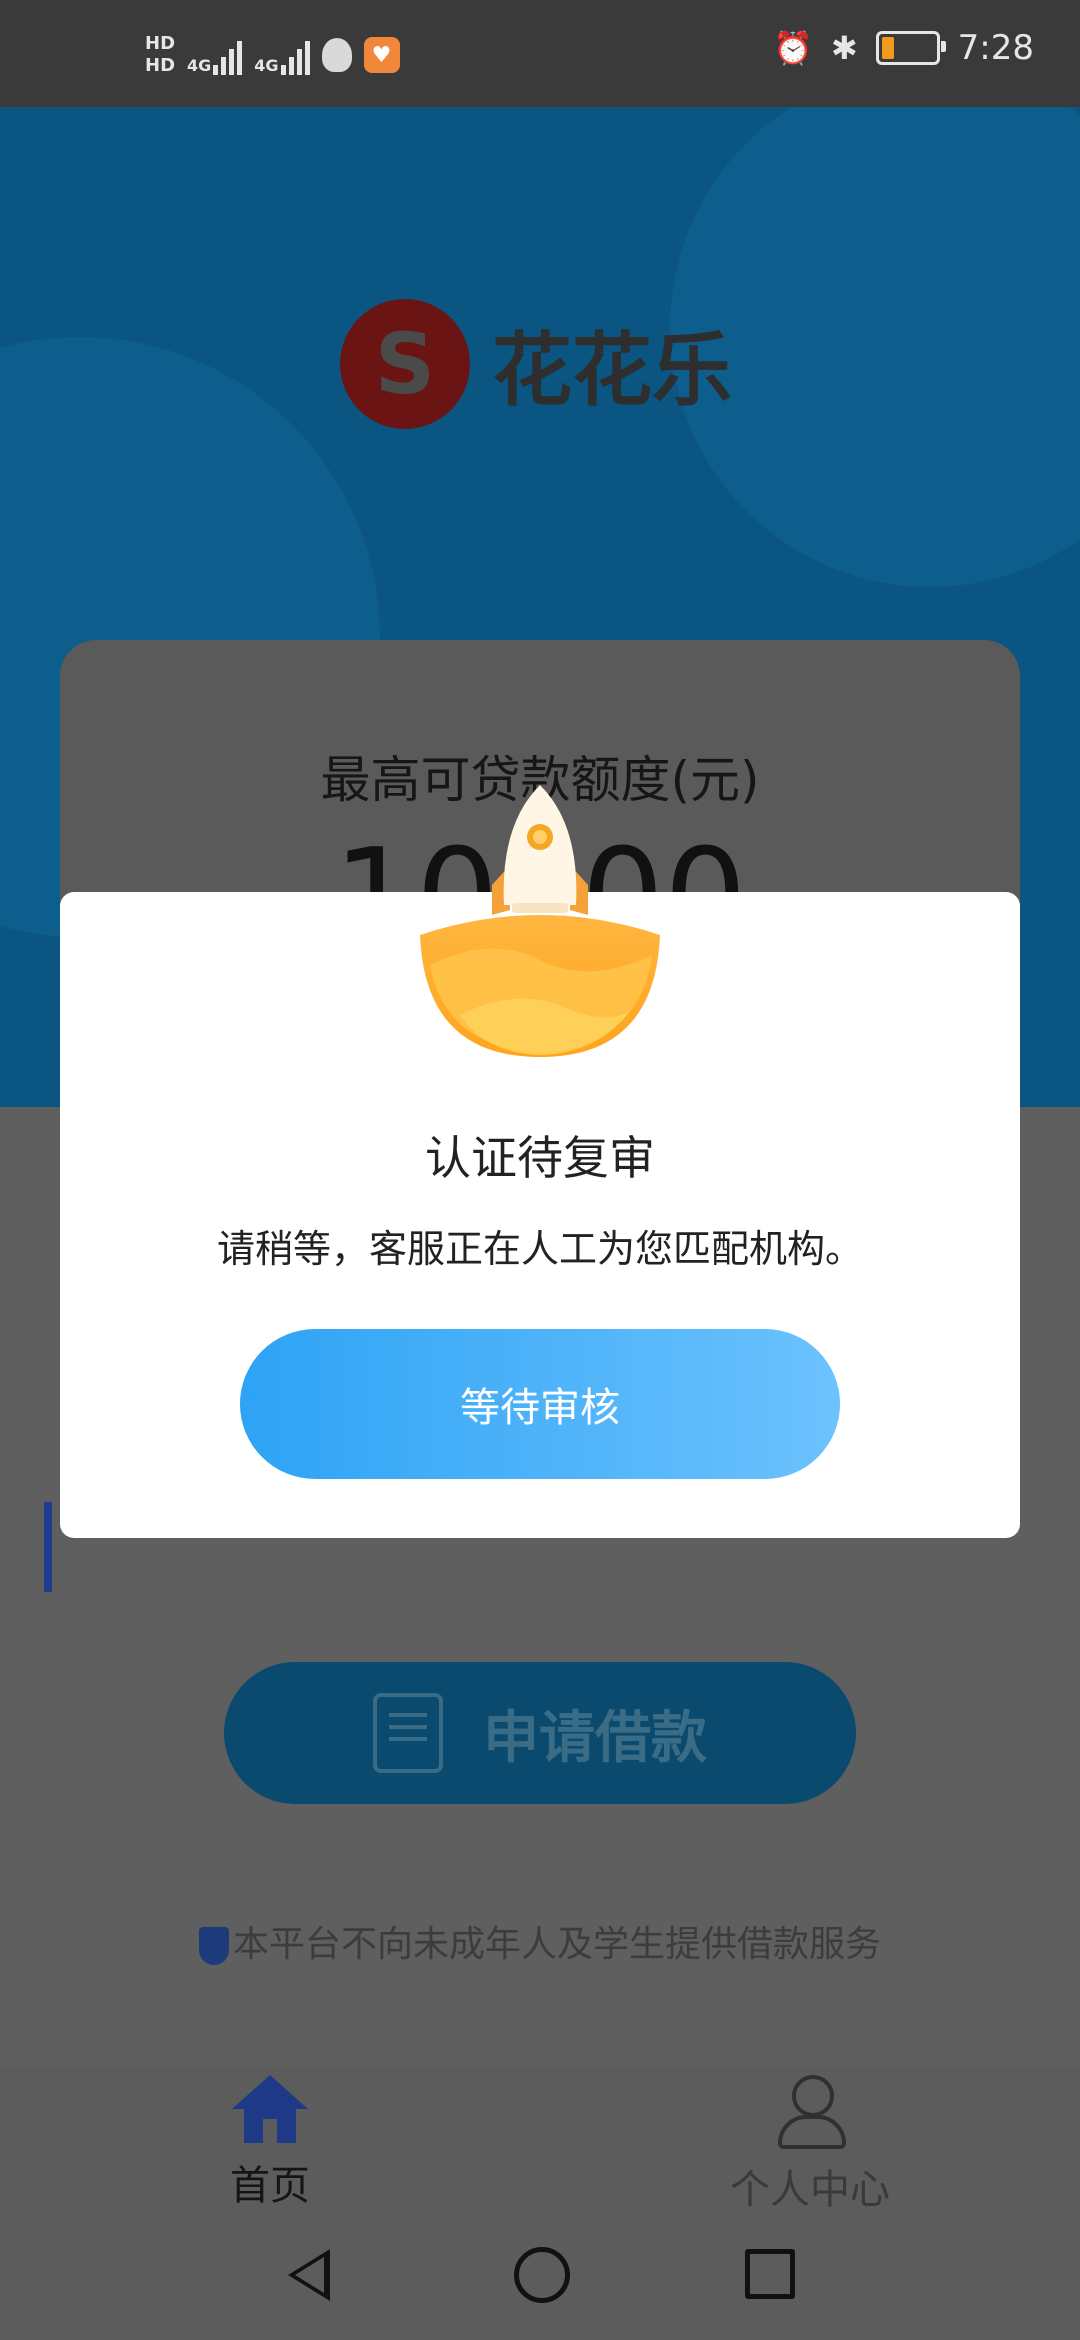  I want to click on user-icon, so click(810, 2112).